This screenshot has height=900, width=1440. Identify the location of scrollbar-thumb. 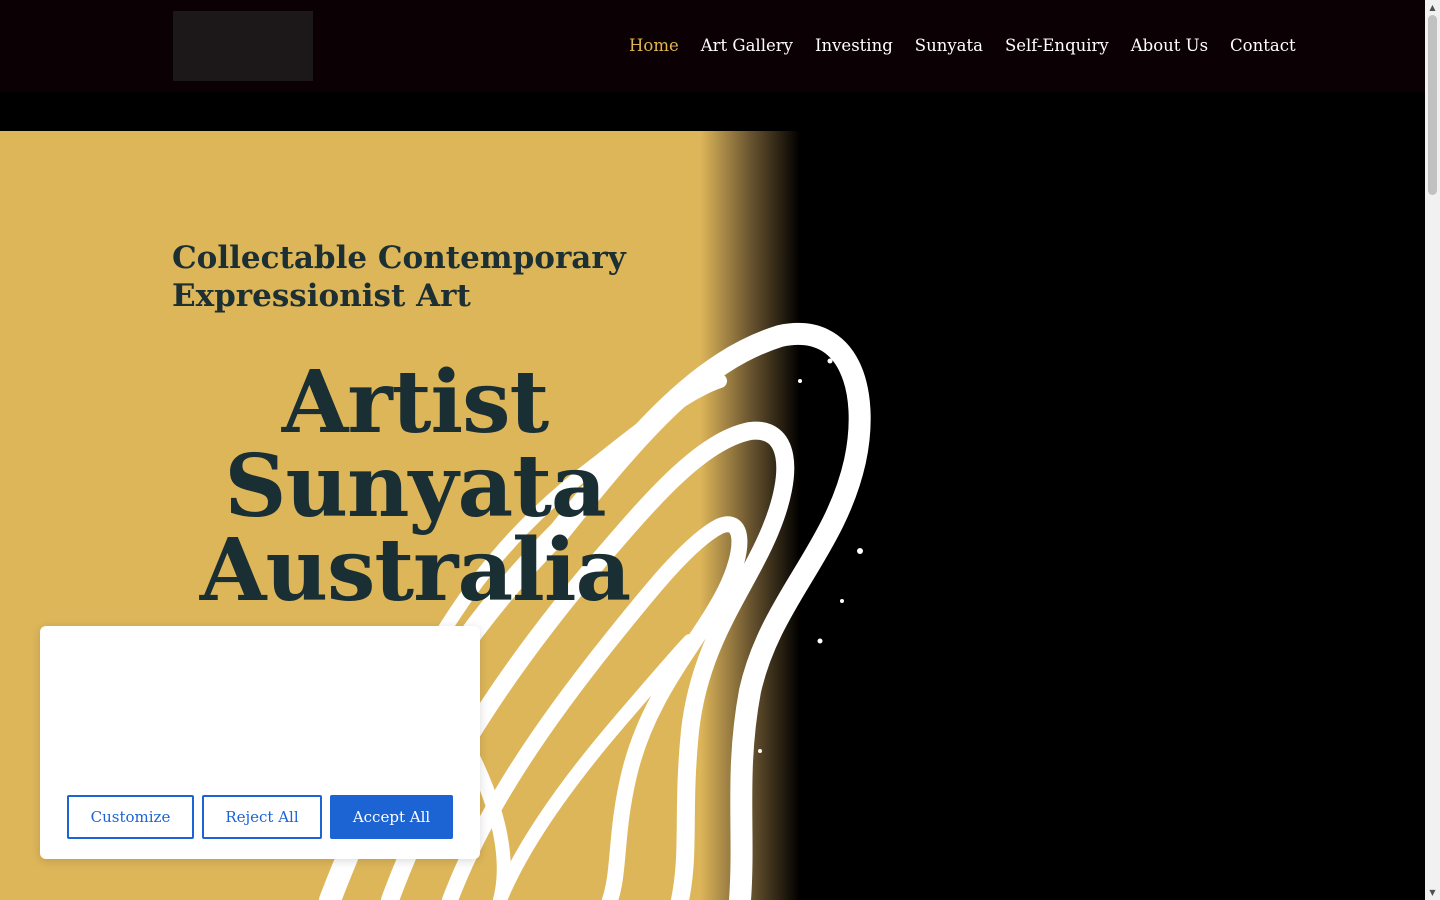
(1432, 105).